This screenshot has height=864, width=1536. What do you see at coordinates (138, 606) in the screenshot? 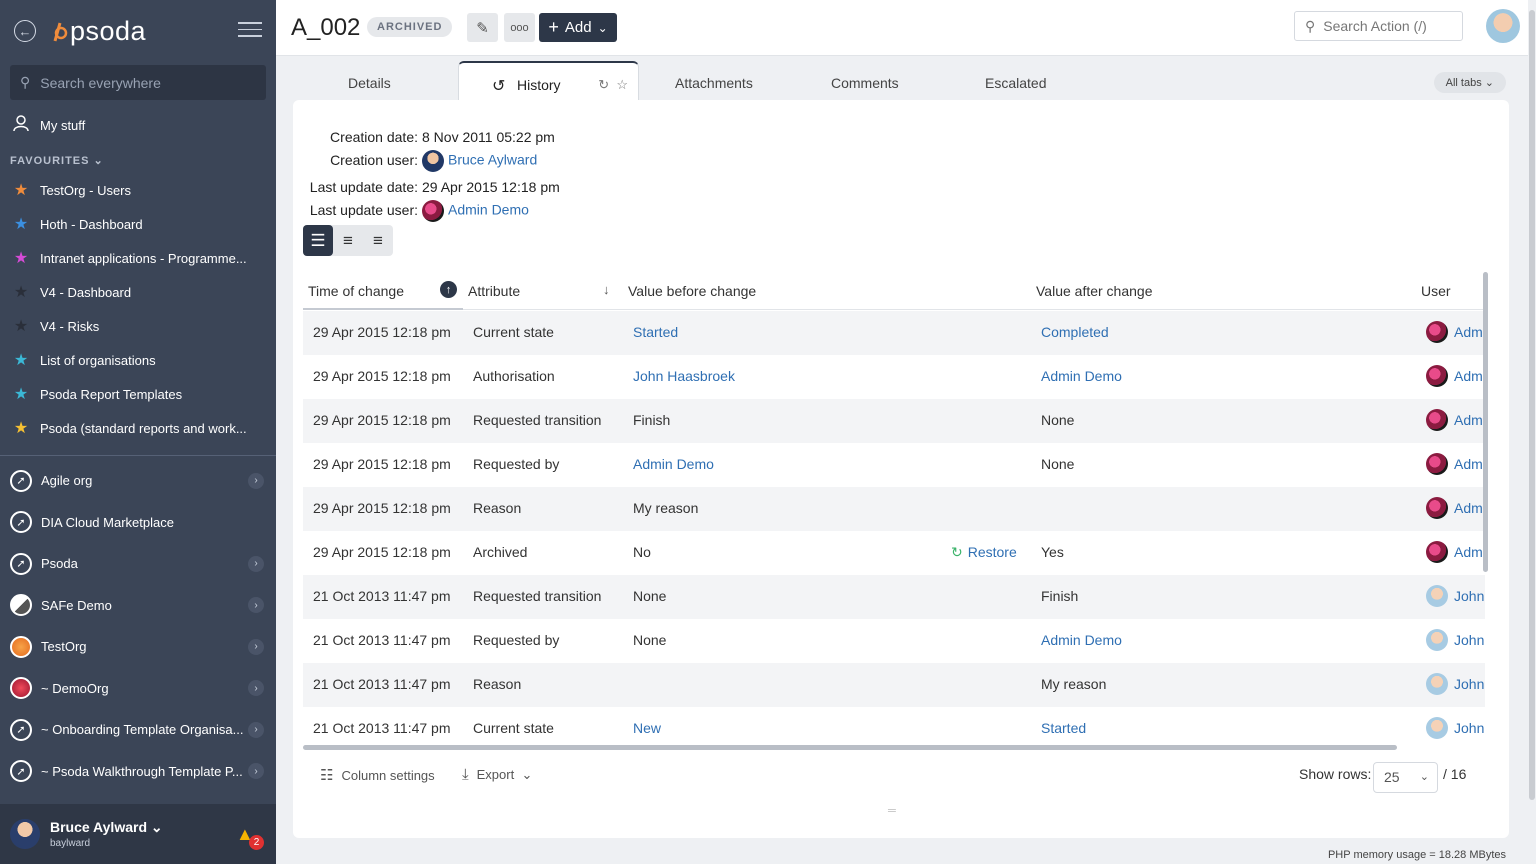
I see `sidebar-organisation-item: SAFe Demo ›` at bounding box center [138, 606].